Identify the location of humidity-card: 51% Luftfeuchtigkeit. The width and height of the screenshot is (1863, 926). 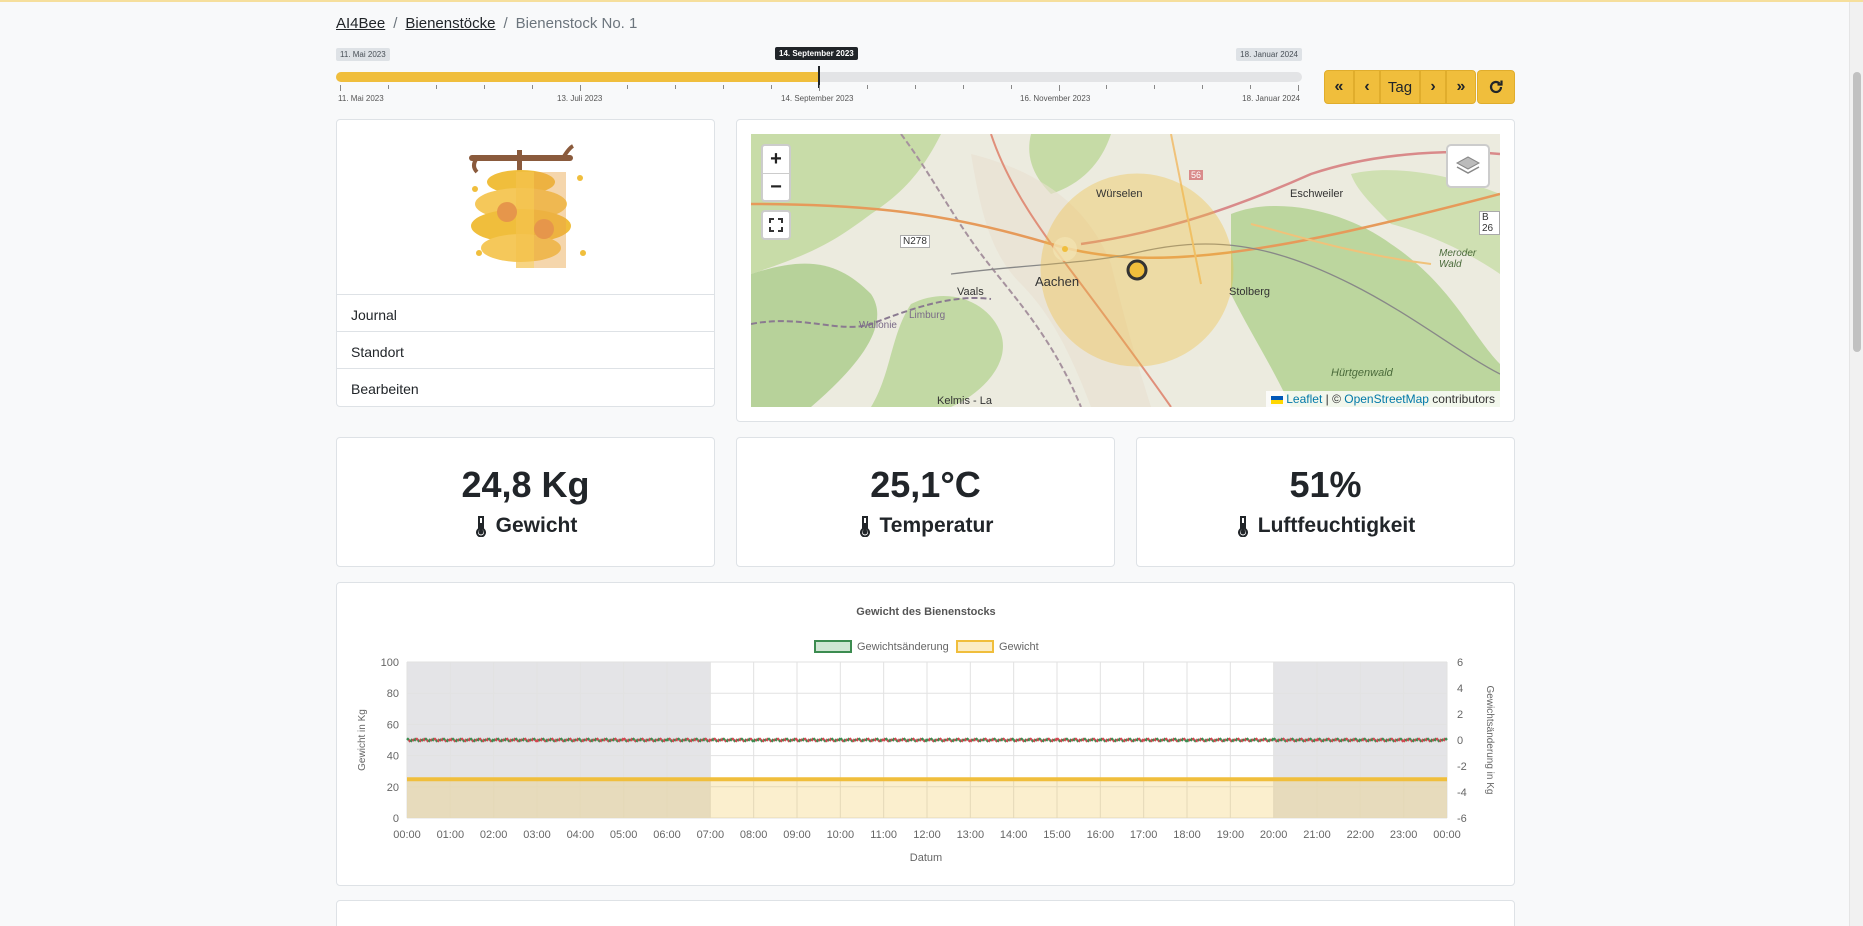
(1325, 502).